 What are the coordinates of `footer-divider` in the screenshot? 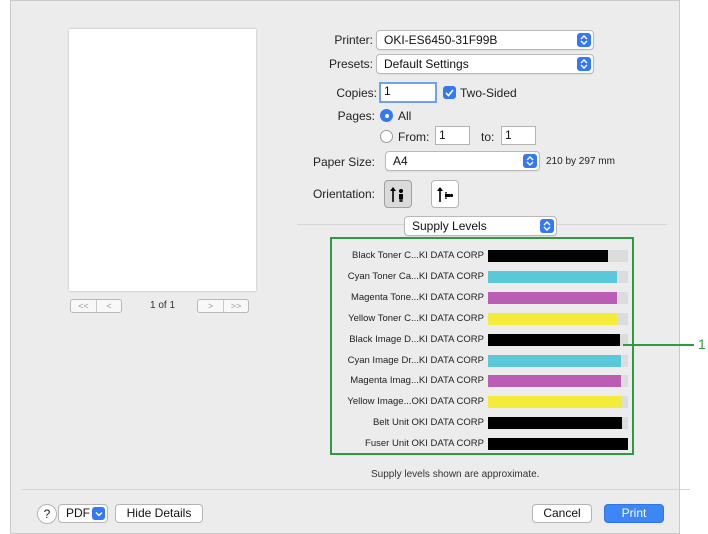 It's located at (356, 489).